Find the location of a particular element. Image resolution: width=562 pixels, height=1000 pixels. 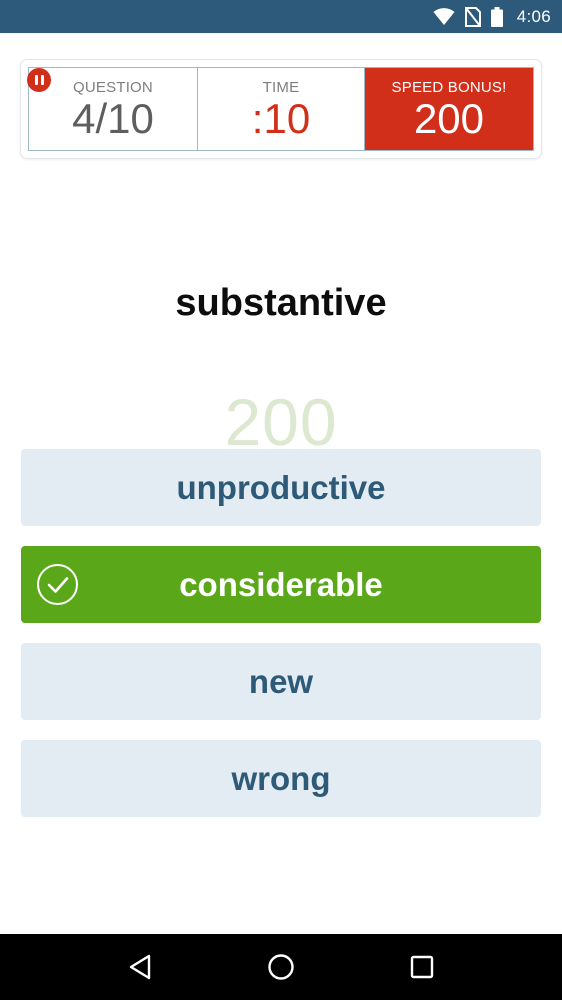

score-panel: QUESTION 4/10 TIME :10 SPEED BONUS! 200 is located at coordinates (281, 109).